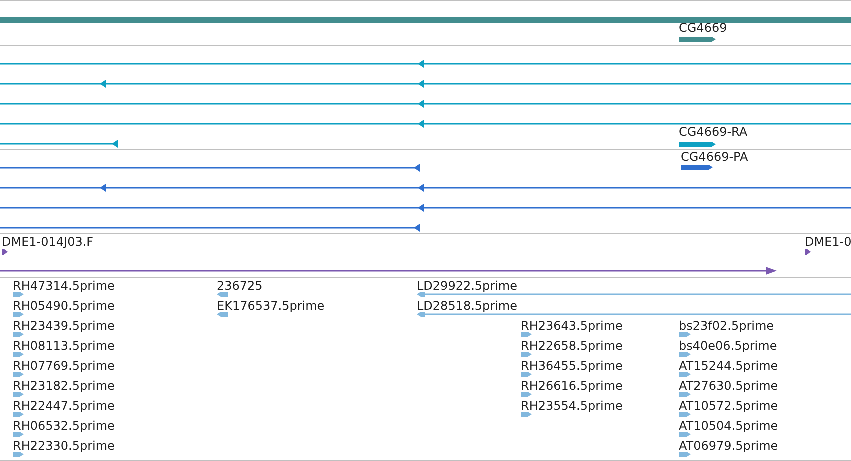 The width and height of the screenshot is (851, 461). Describe the element at coordinates (572, 326) in the screenshot. I see `feature-label: RH23643.5prime` at that location.